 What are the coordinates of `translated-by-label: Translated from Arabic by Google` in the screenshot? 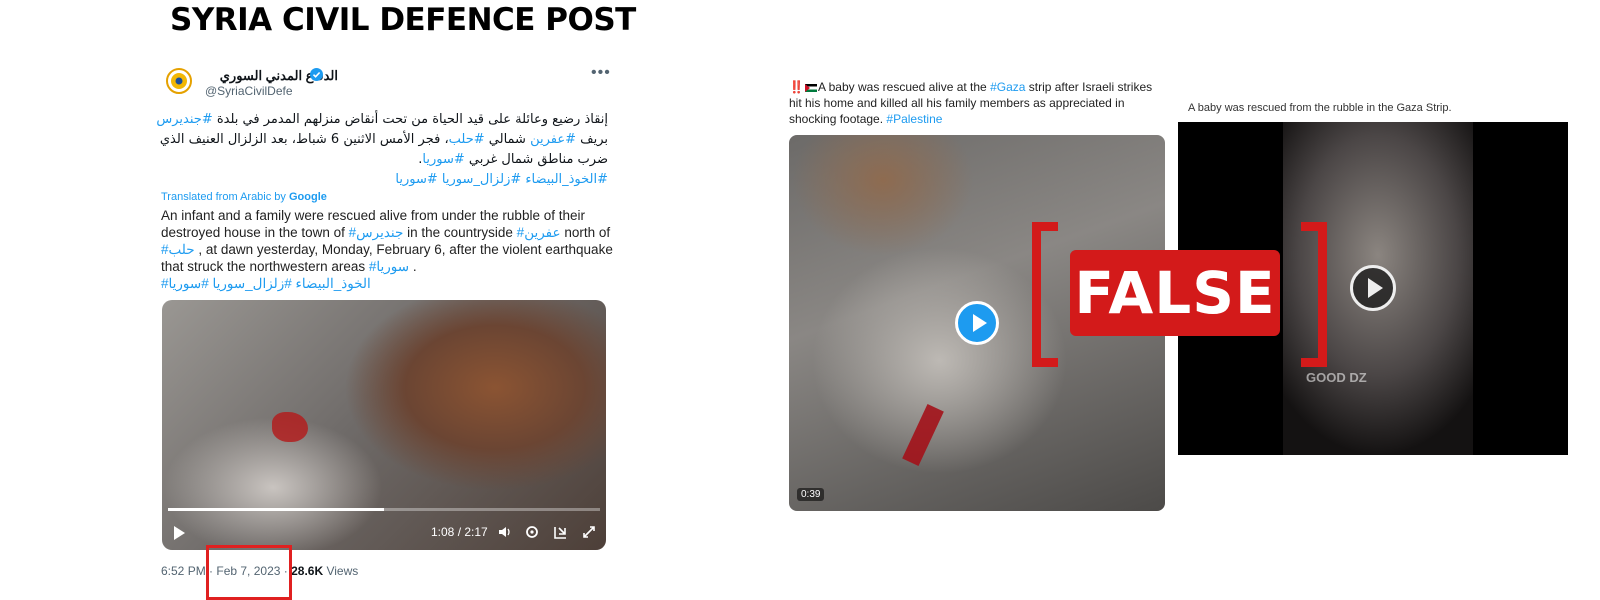 It's located at (244, 197).